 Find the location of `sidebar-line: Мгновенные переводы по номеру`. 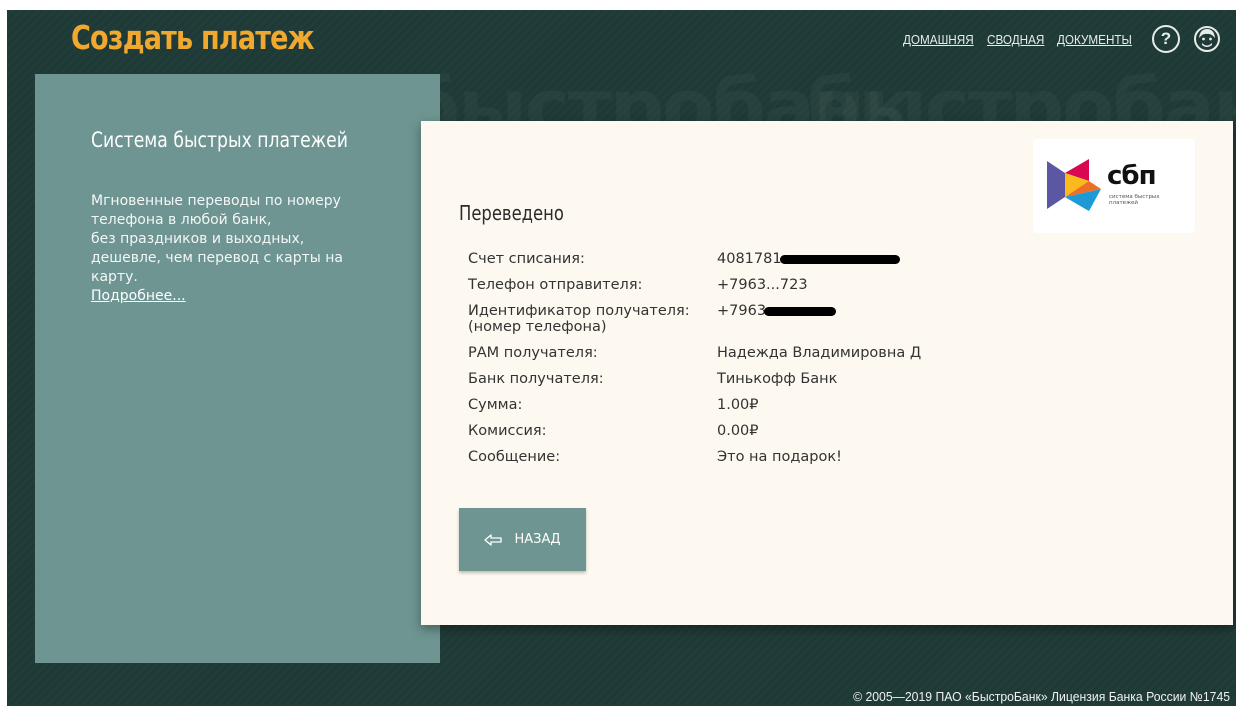

sidebar-line: Мгновенные переводы по номеру is located at coordinates (216, 201).